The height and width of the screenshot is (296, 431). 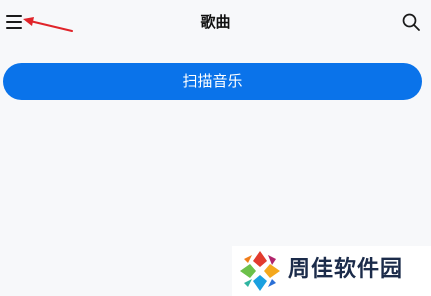 I want to click on search-icon, so click(x=411, y=22).